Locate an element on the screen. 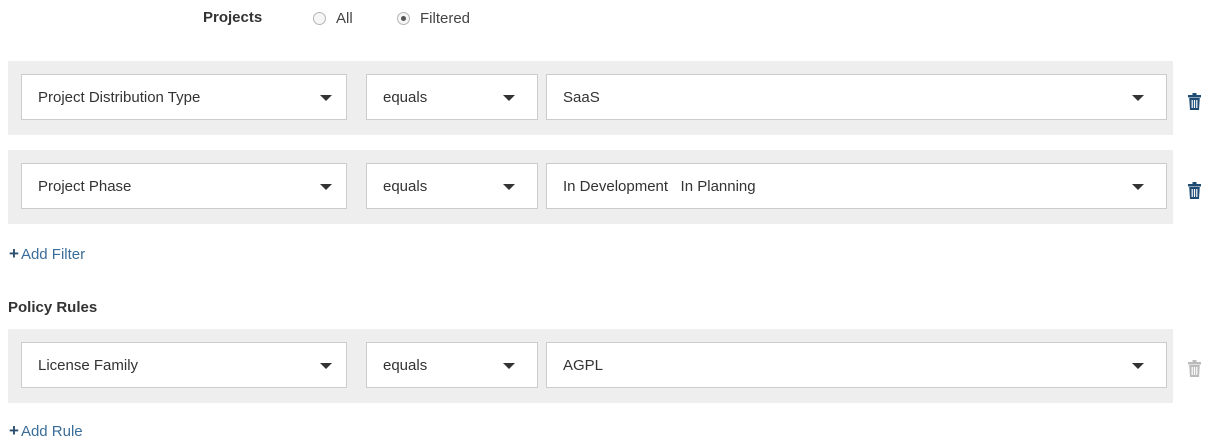 The width and height of the screenshot is (1213, 441). rule-1-operator-value: equals is located at coordinates (405, 365).